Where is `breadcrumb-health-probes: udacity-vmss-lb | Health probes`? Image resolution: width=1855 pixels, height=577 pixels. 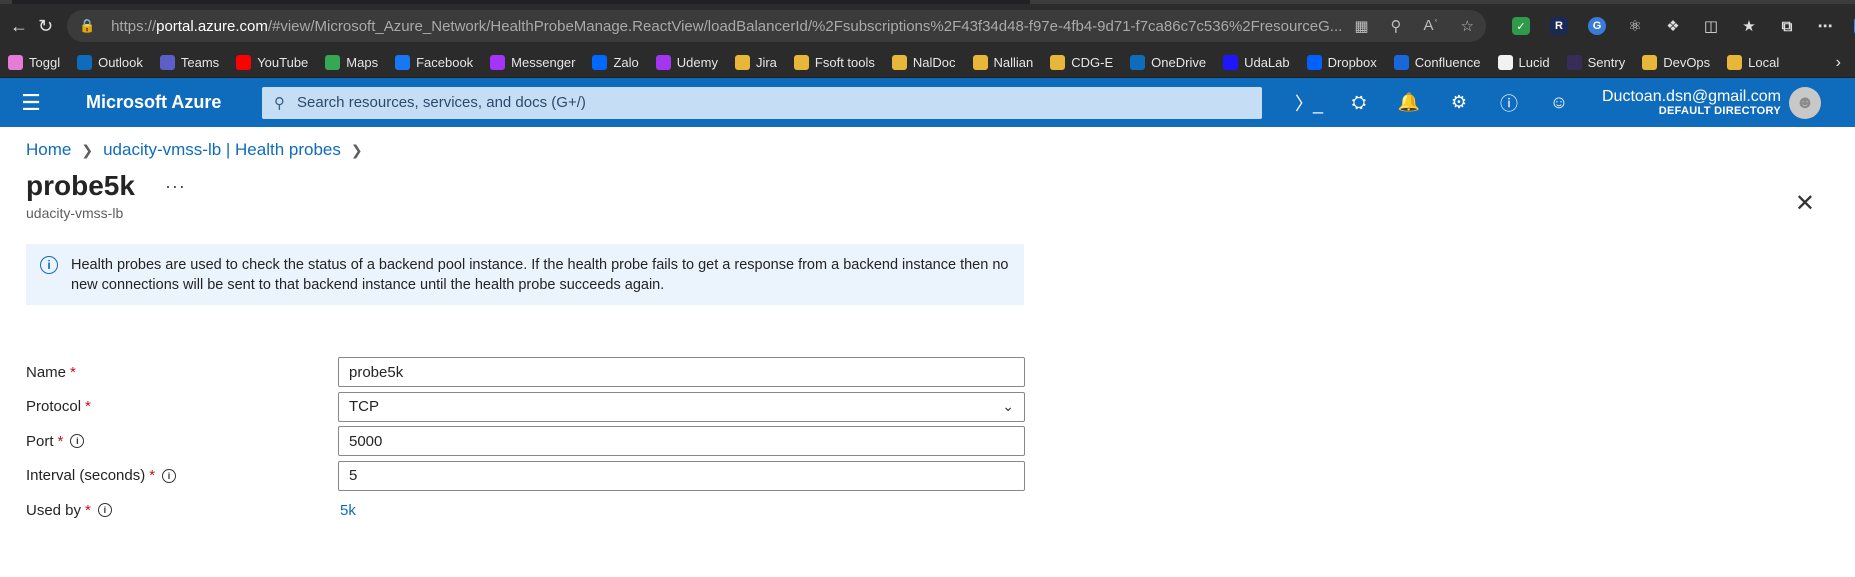
breadcrumb-health-probes: udacity-vmss-lb | Health probes is located at coordinates (222, 150).